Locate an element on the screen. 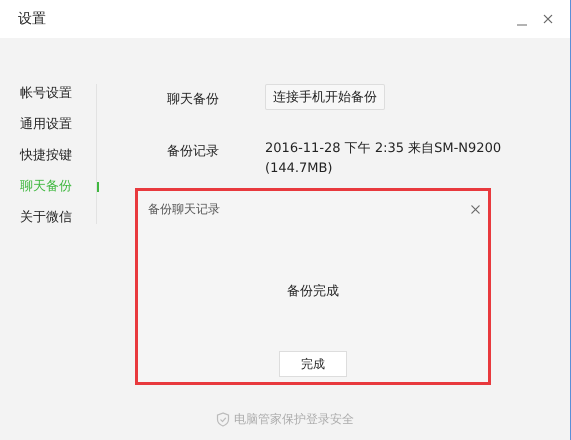 The width and height of the screenshot is (571, 440). sidebar-item: 帐号设置 is located at coordinates (58, 93).